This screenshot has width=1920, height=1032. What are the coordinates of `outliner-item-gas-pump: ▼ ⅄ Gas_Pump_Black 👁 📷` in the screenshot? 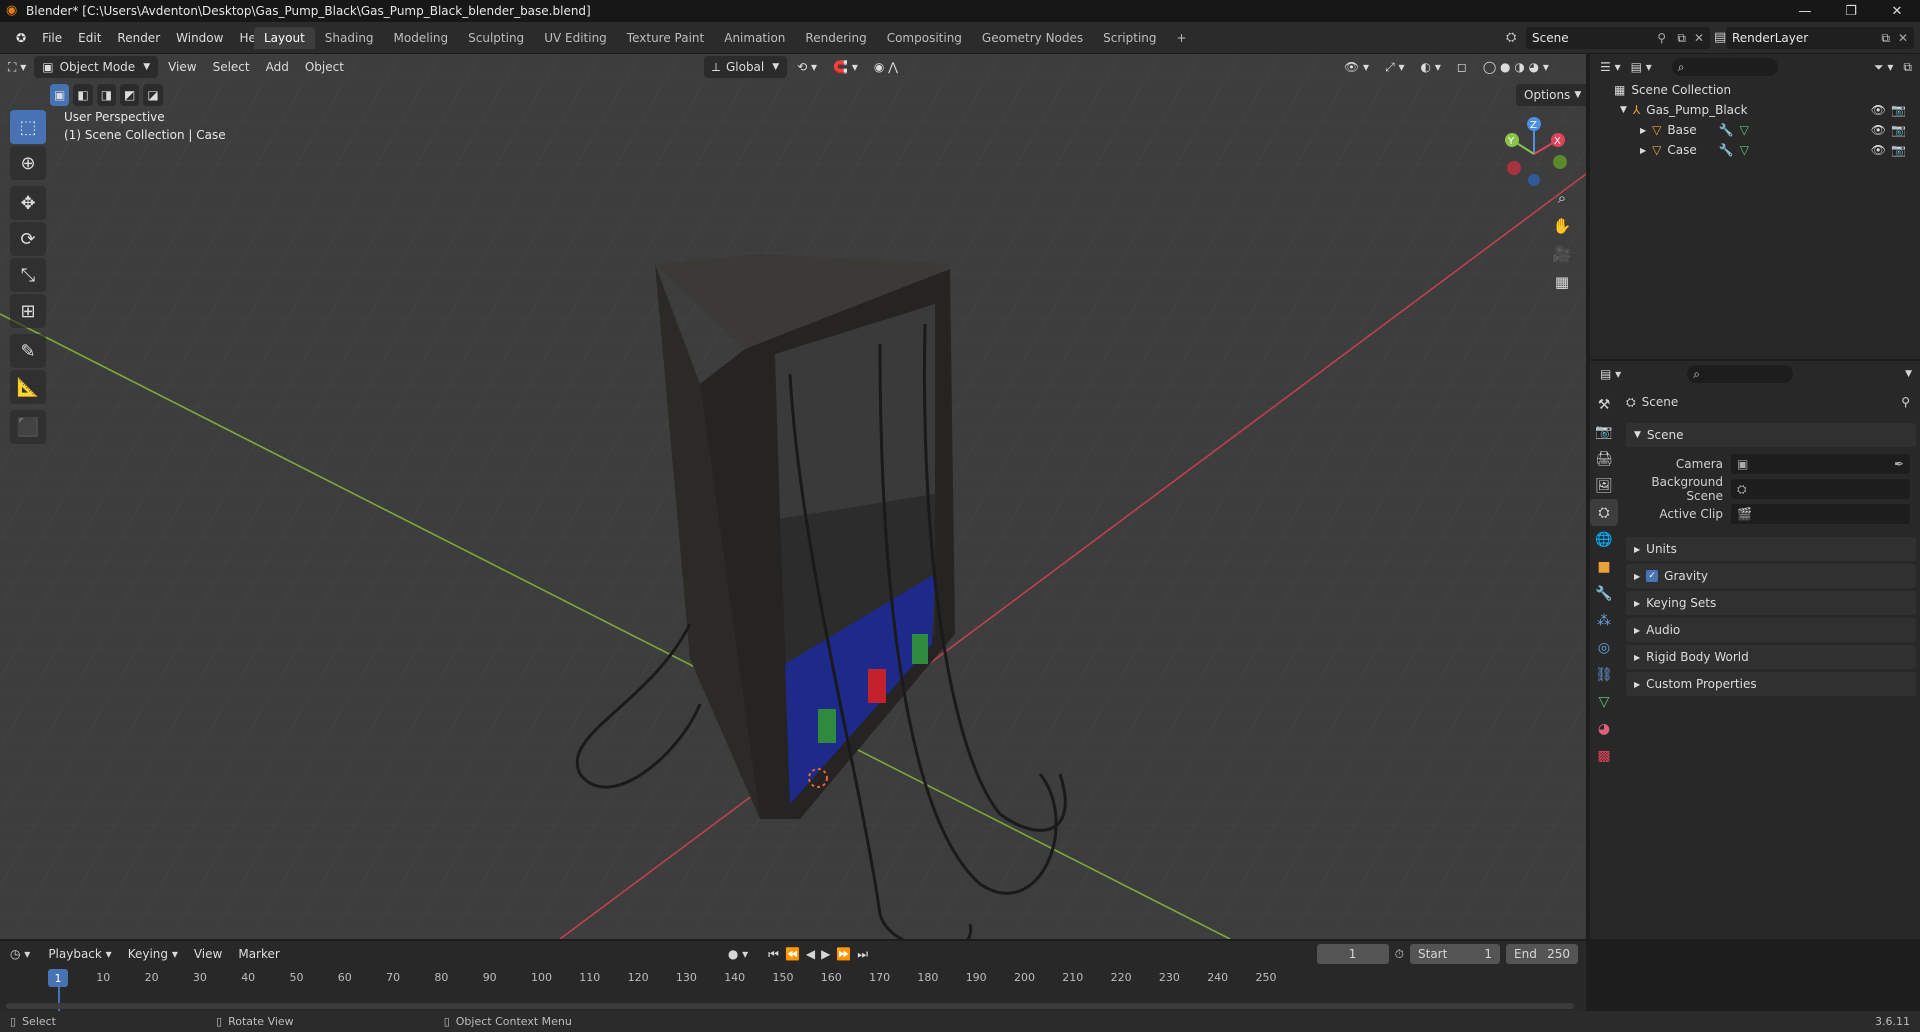 It's located at (1755, 110).